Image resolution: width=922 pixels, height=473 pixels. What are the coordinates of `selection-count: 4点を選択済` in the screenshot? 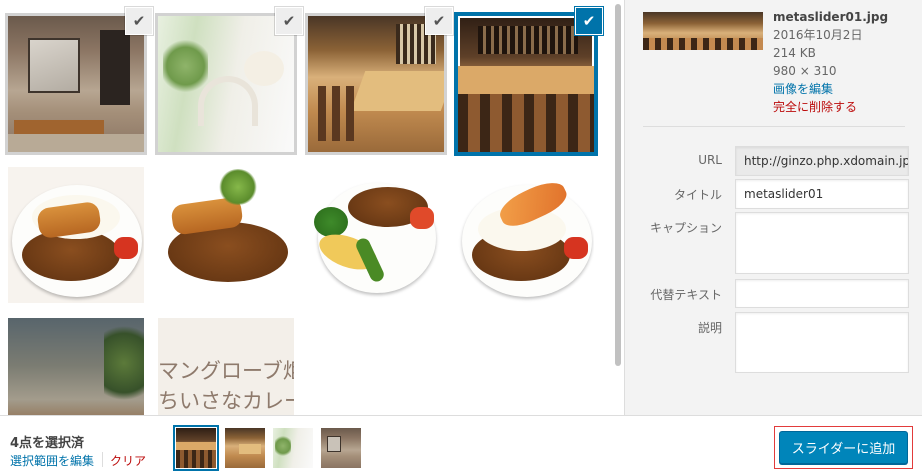 It's located at (47, 443).